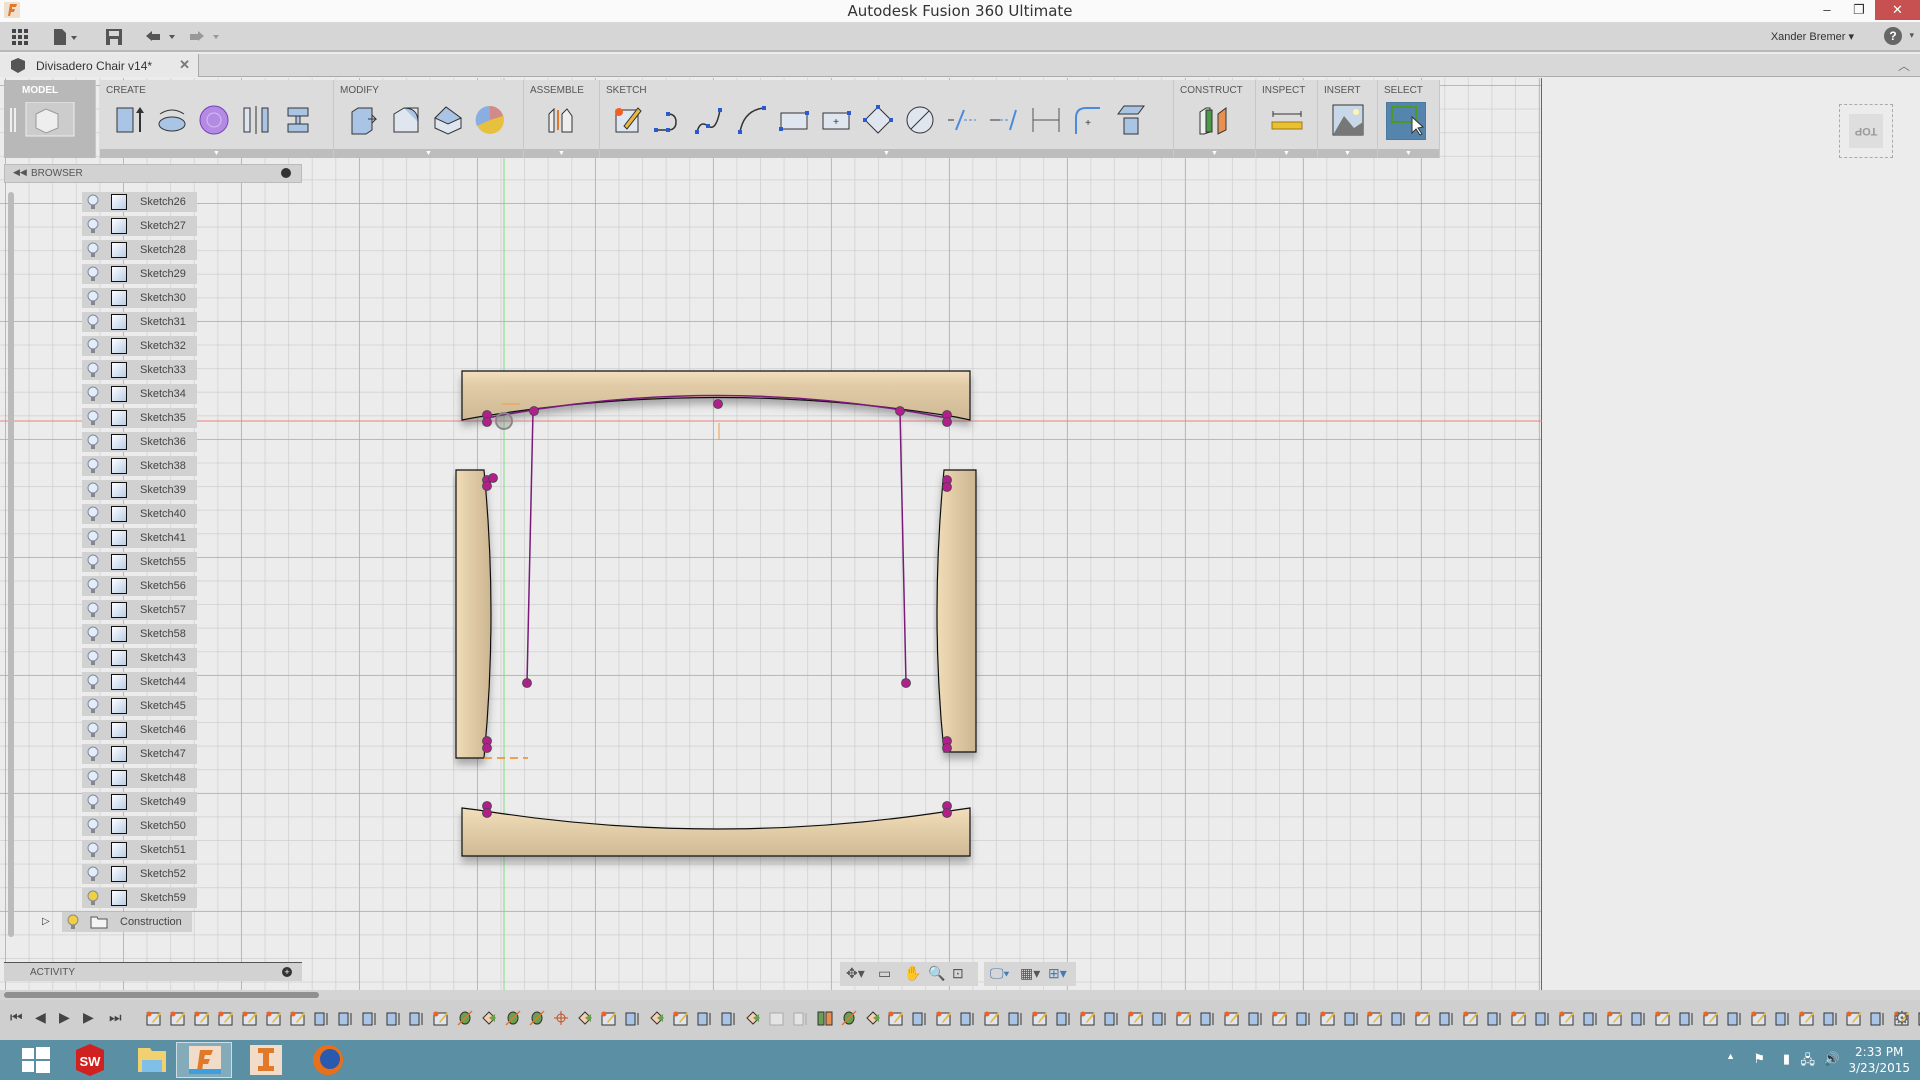  Describe the element at coordinates (204, 1060) in the screenshot. I see `fusion-360-taskbar-button` at that location.